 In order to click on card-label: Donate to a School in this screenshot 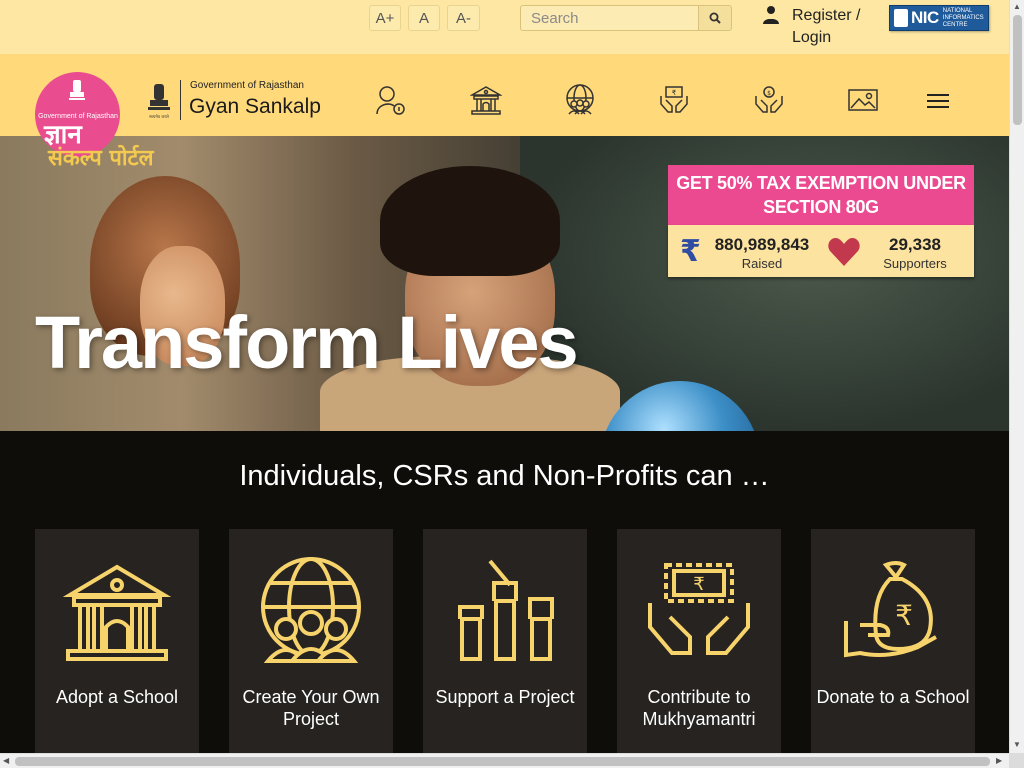, I will do `click(893, 697)`.